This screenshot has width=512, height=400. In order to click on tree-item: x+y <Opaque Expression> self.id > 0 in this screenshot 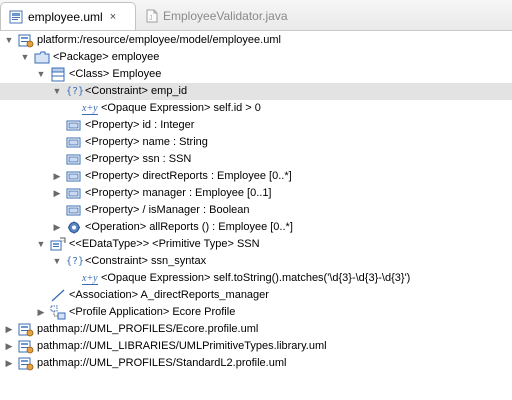, I will do `click(256, 108)`.